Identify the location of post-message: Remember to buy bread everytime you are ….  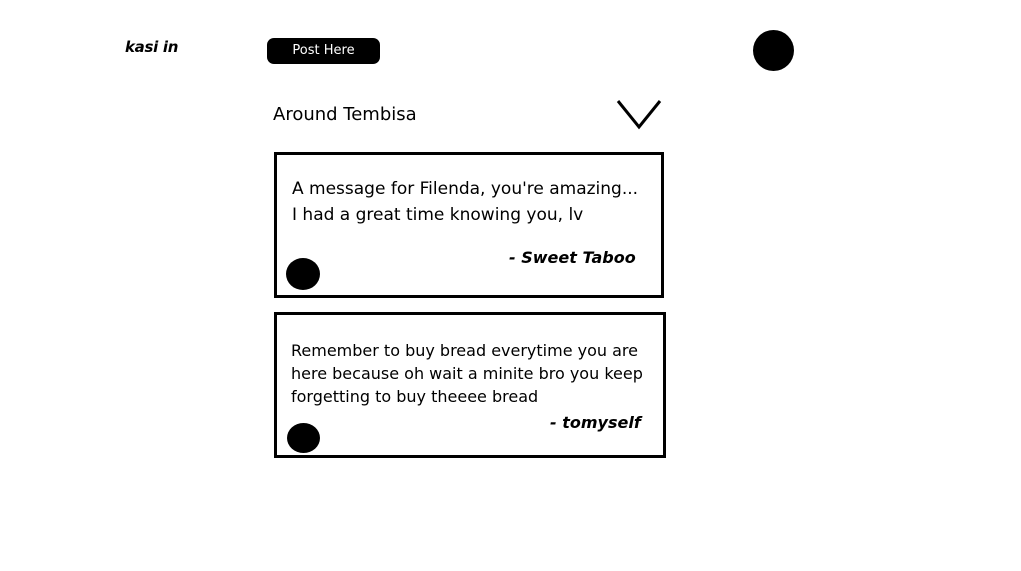
(467, 373).